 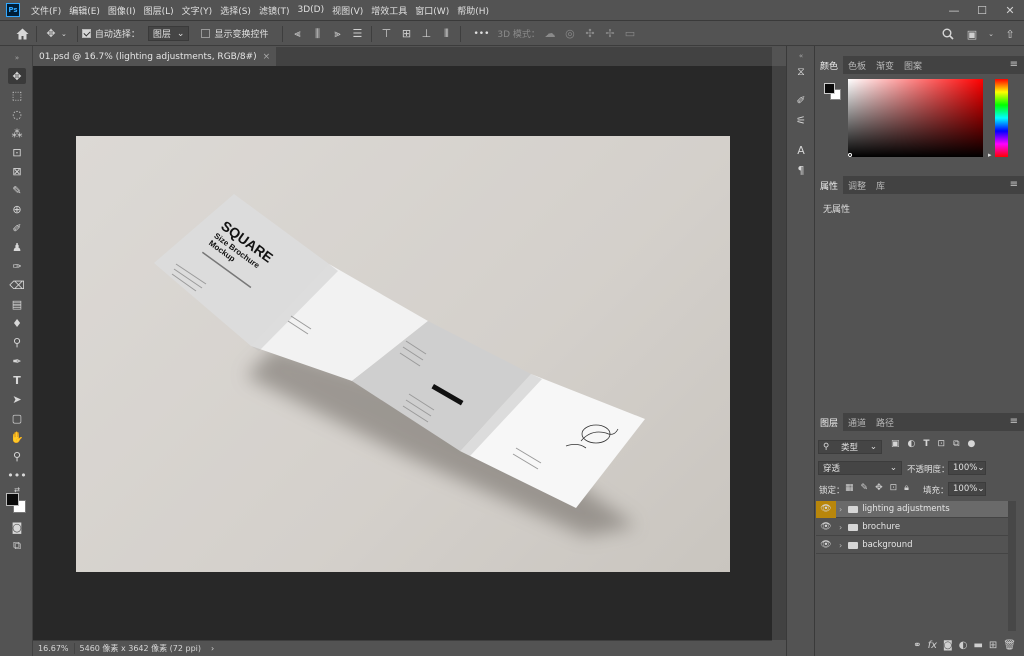 I want to click on home-icon, so click(x=22, y=34).